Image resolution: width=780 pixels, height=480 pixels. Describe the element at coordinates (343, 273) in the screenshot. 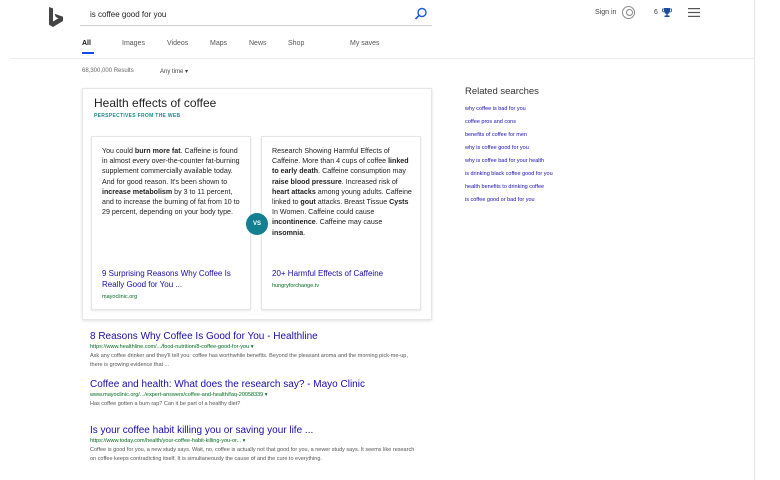

I see `perspective-source-link: 20+ Harmful Effects of Caffeine` at that location.